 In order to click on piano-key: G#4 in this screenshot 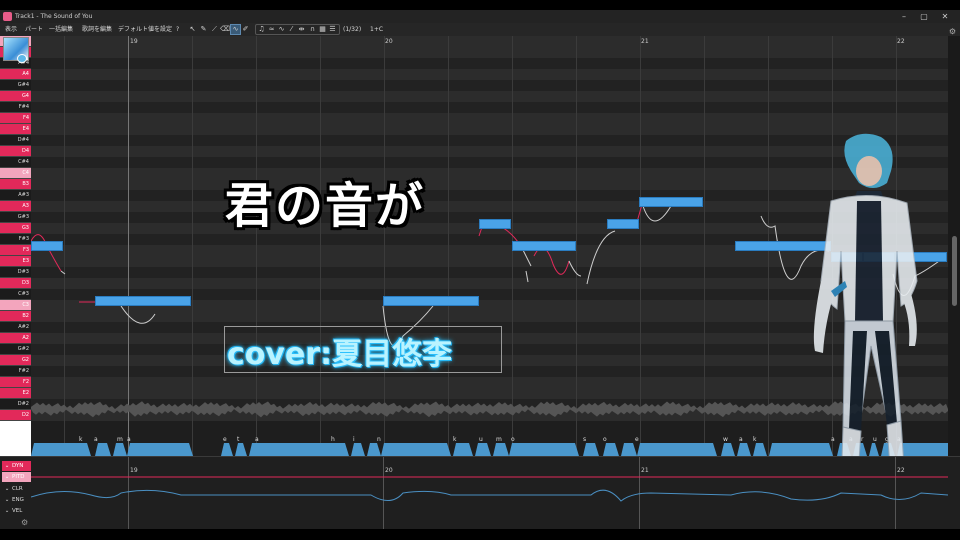, I will do `click(15, 85)`.